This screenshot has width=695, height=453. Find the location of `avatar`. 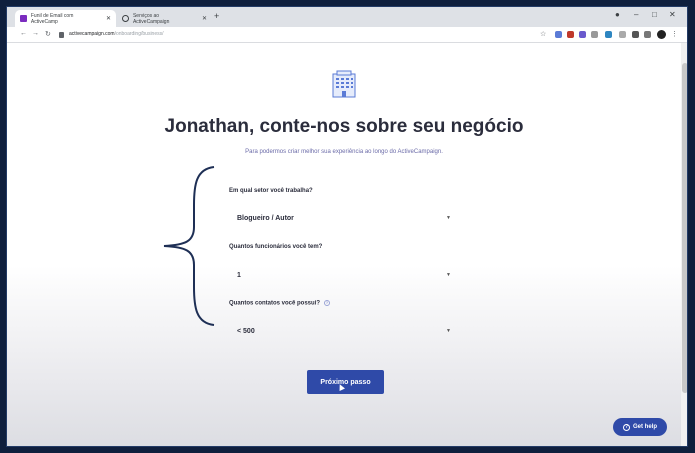

avatar is located at coordinates (661, 34).